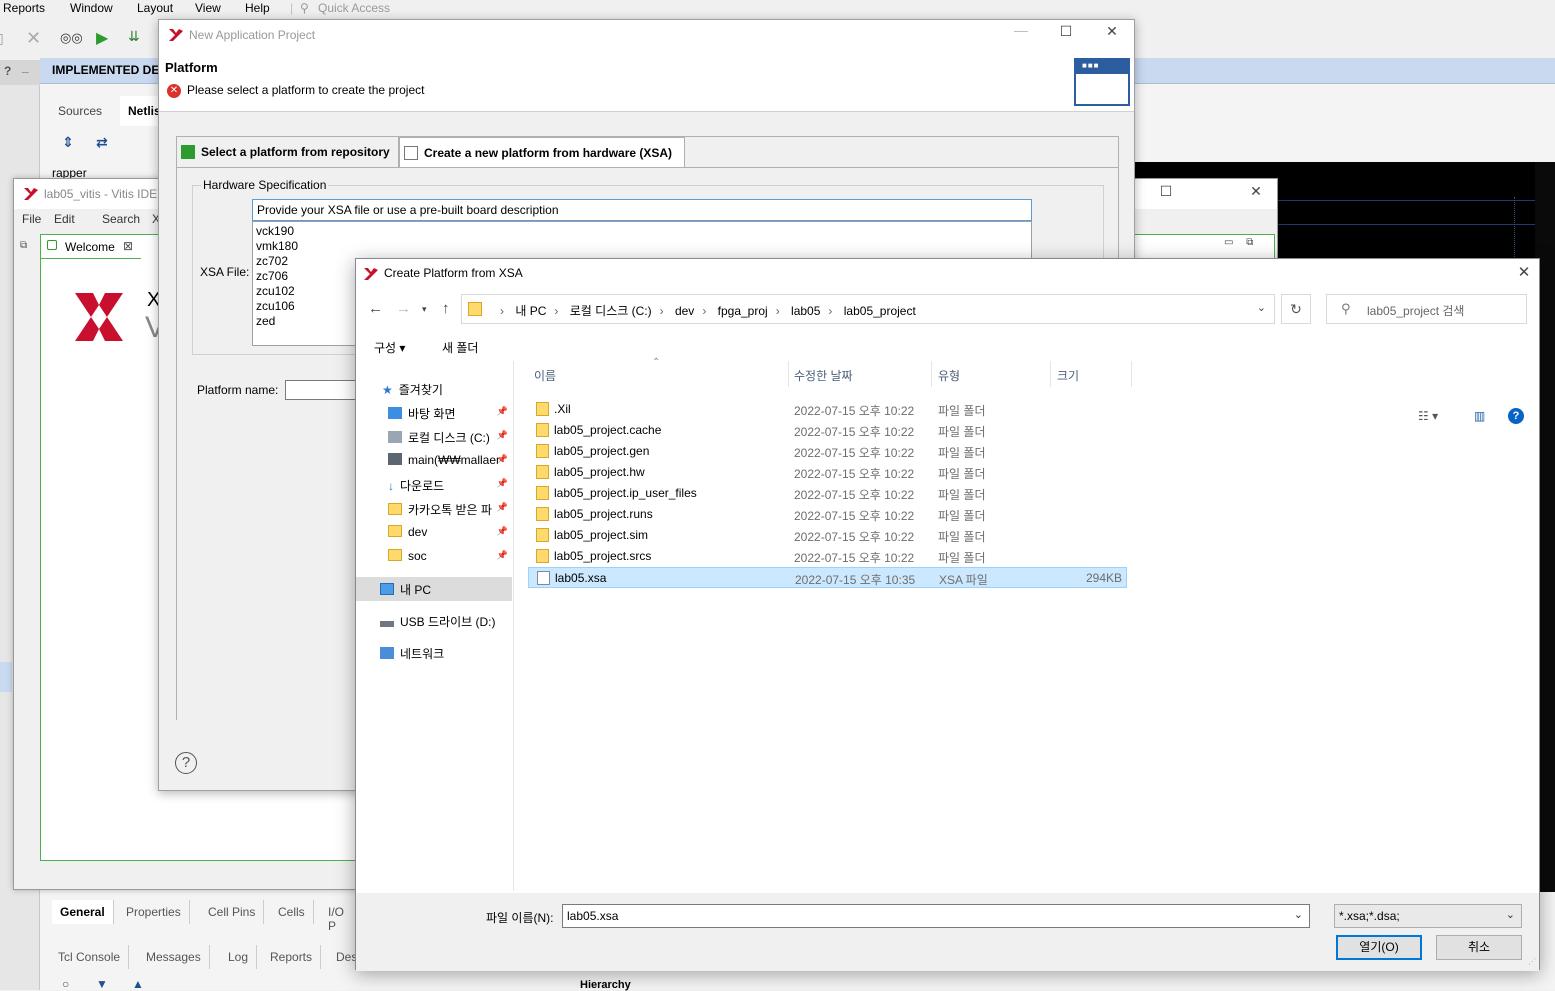 Image resolution: width=1555 pixels, height=991 pixels. Describe the element at coordinates (31, 219) in the screenshot. I see `menu-file: File` at that location.